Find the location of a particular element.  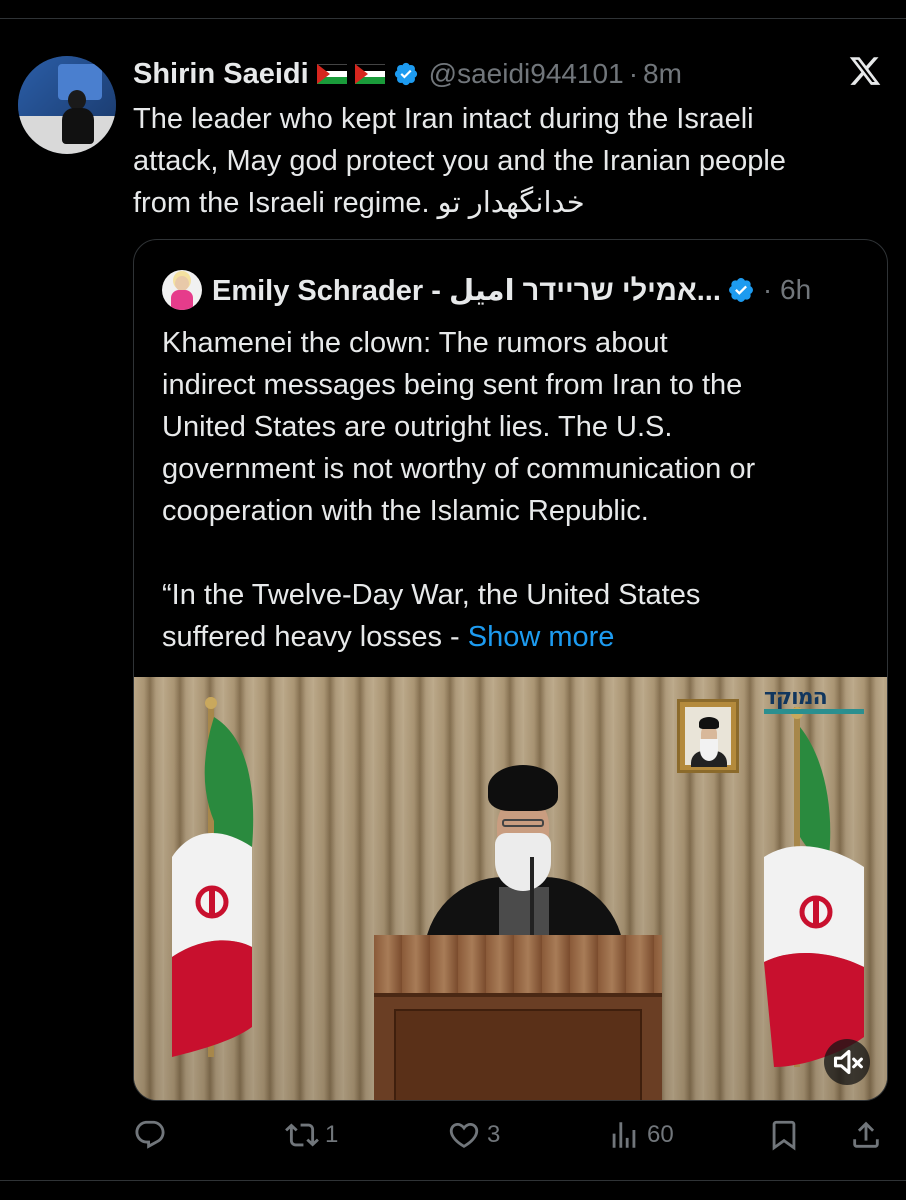

author-avatar is located at coordinates (67, 105).